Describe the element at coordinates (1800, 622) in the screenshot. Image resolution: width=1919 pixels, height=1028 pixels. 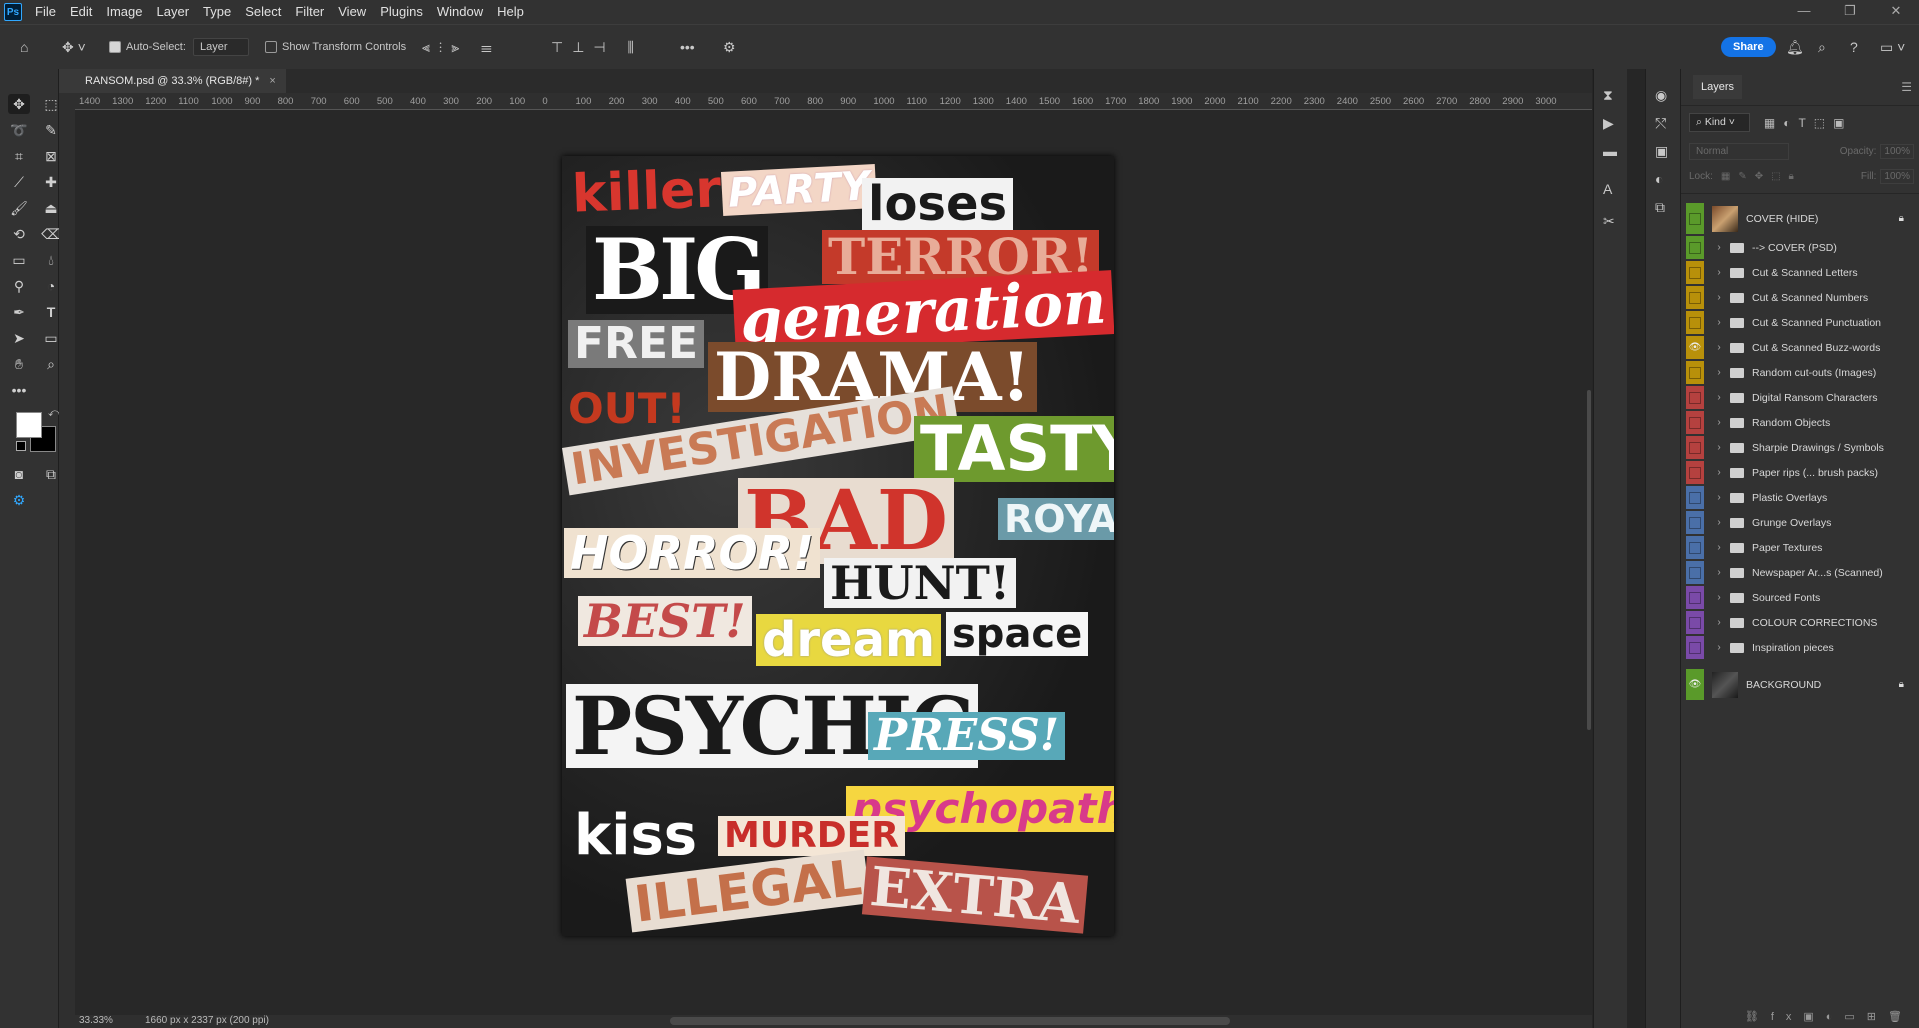
I see `layer-row: › COLOUR CORRECTIONS` at that location.